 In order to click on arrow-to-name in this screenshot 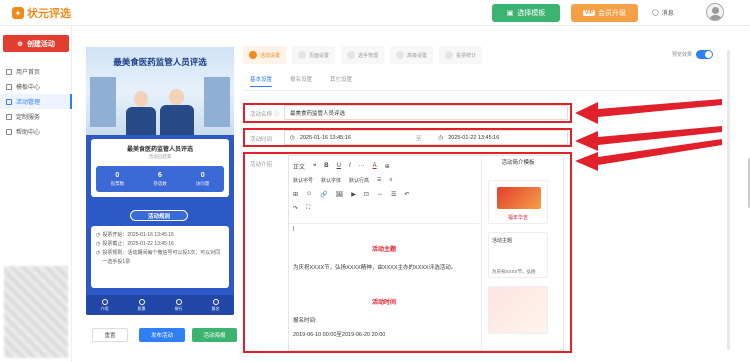, I will do `click(648, 111)`.